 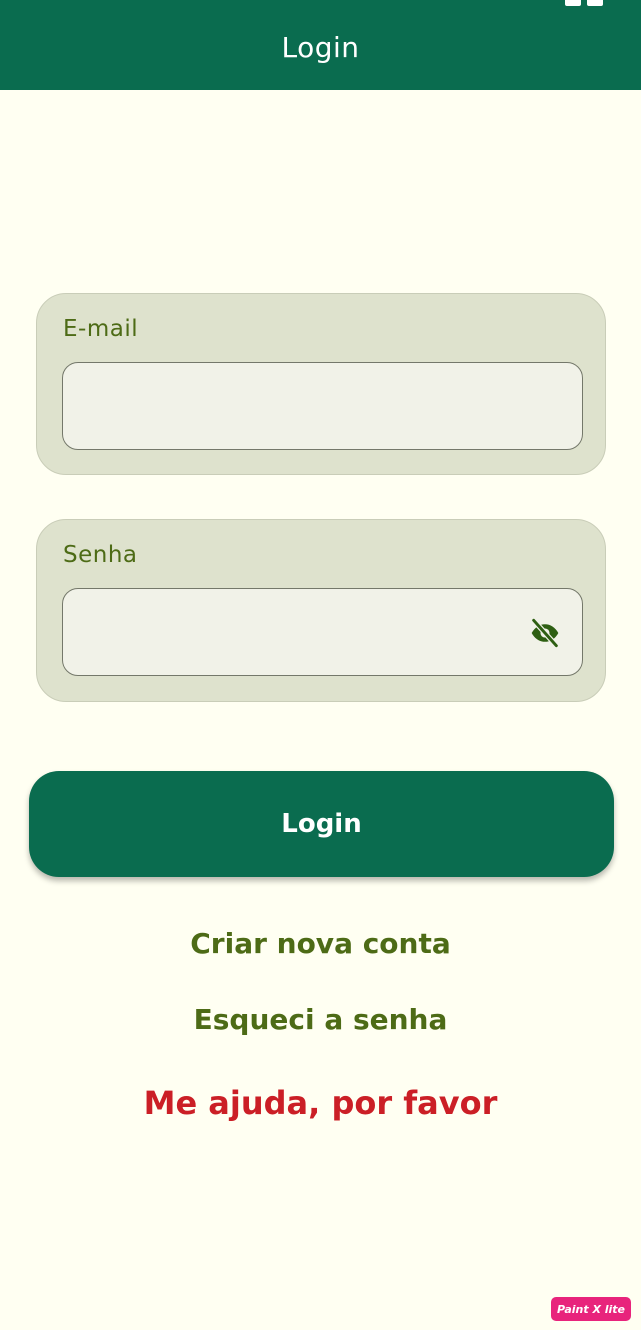 I want to click on eye-off-icon, so click(x=545, y=633).